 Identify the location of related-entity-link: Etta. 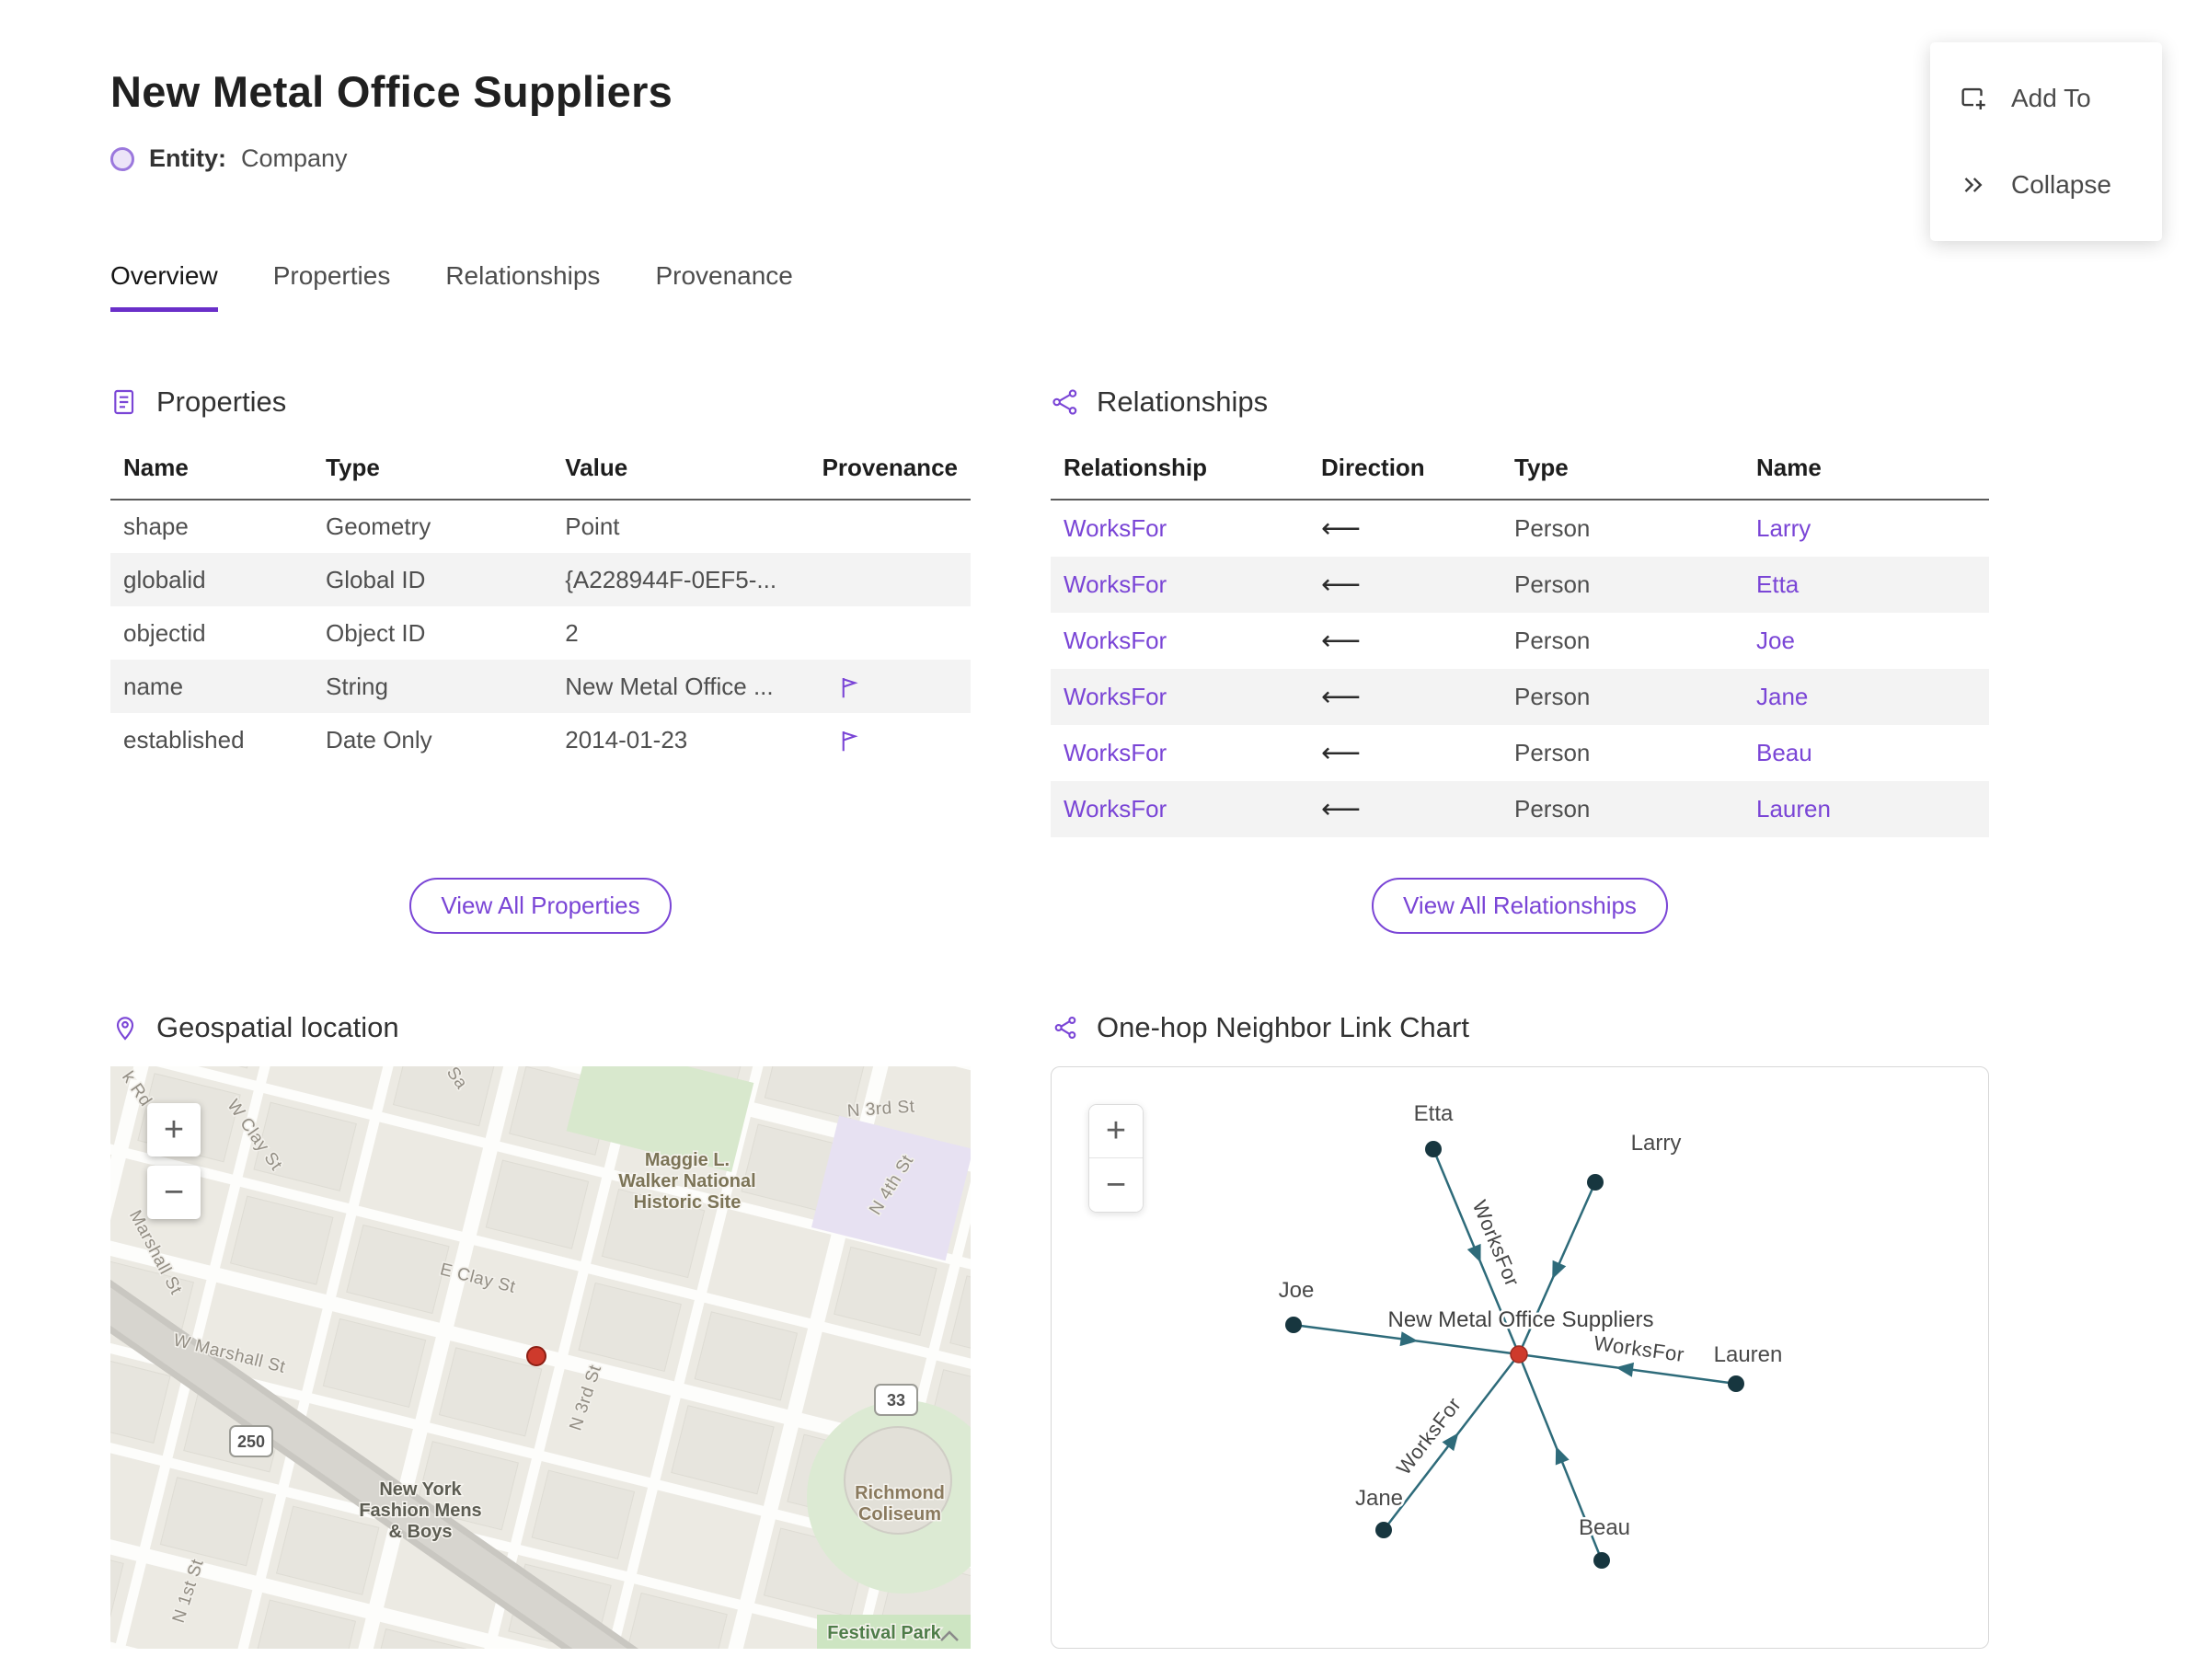
(1777, 584).